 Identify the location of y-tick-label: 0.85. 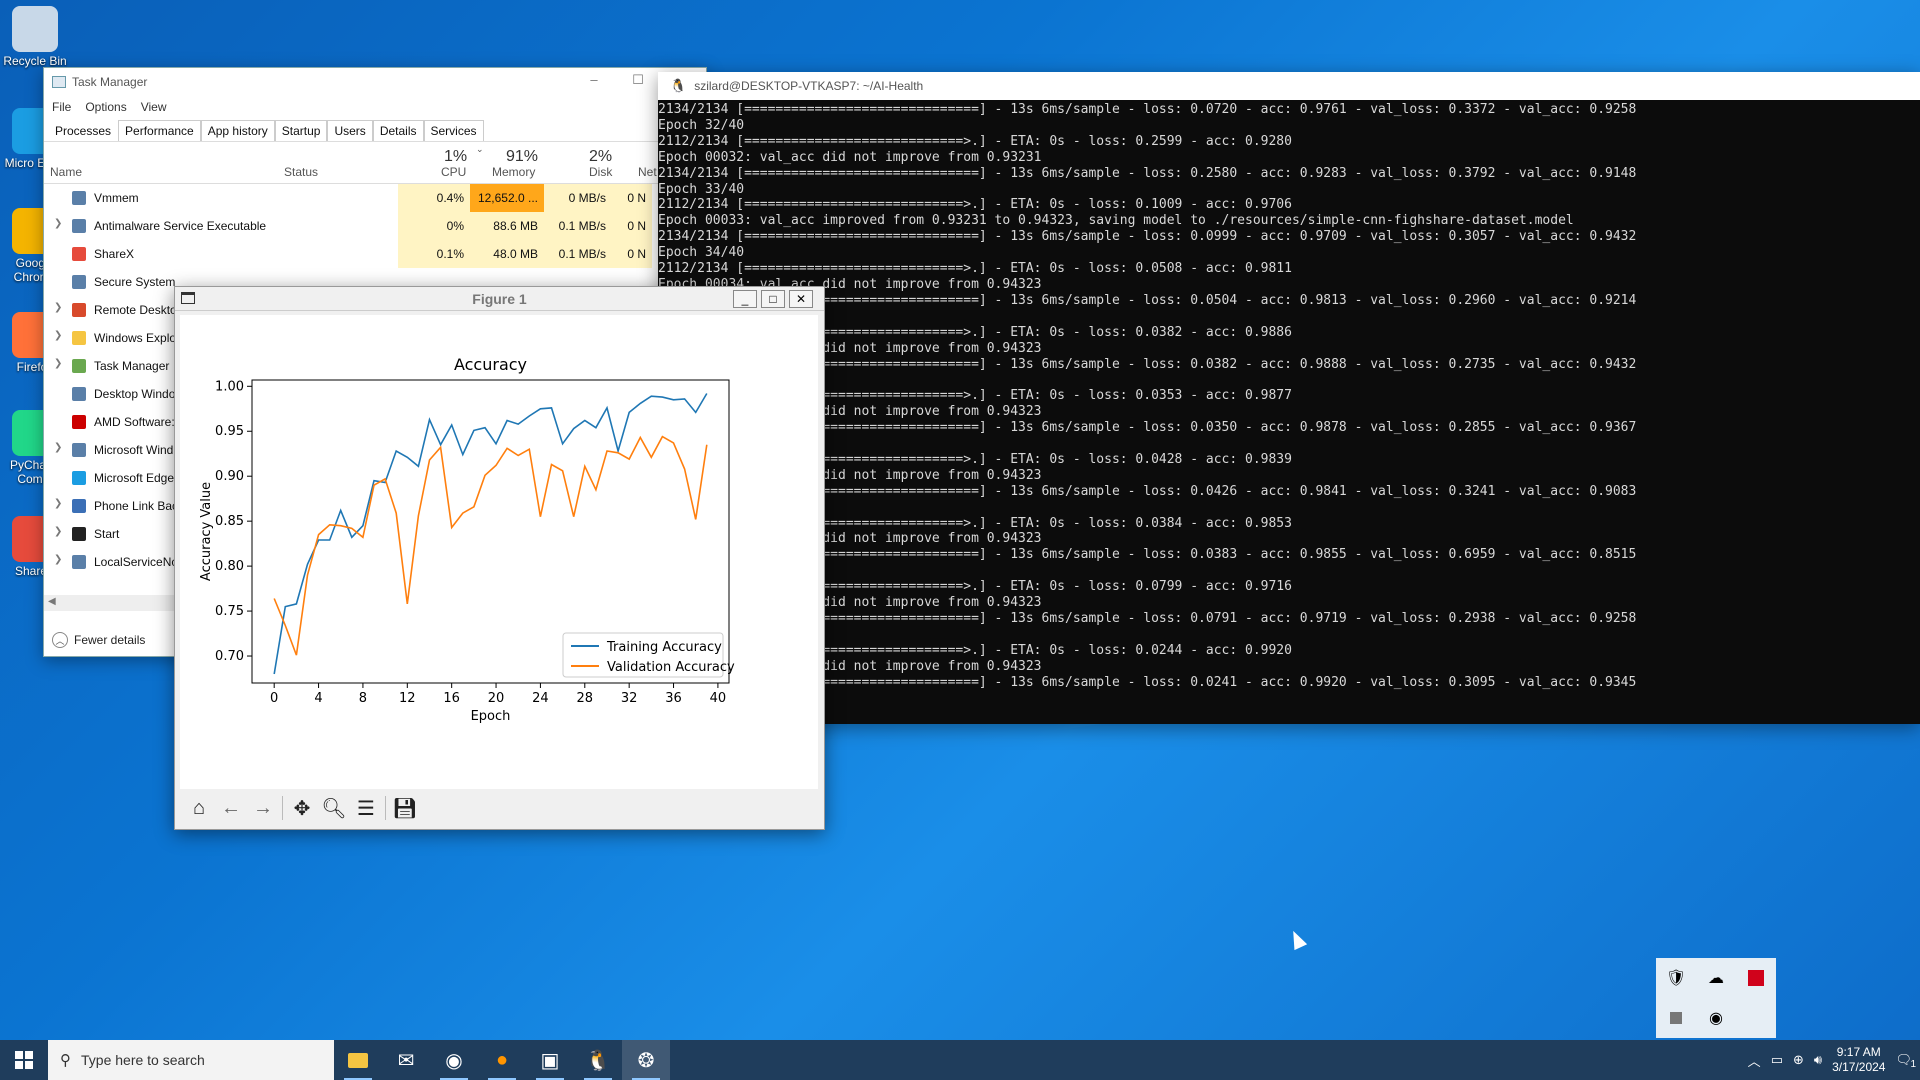
(229, 521).